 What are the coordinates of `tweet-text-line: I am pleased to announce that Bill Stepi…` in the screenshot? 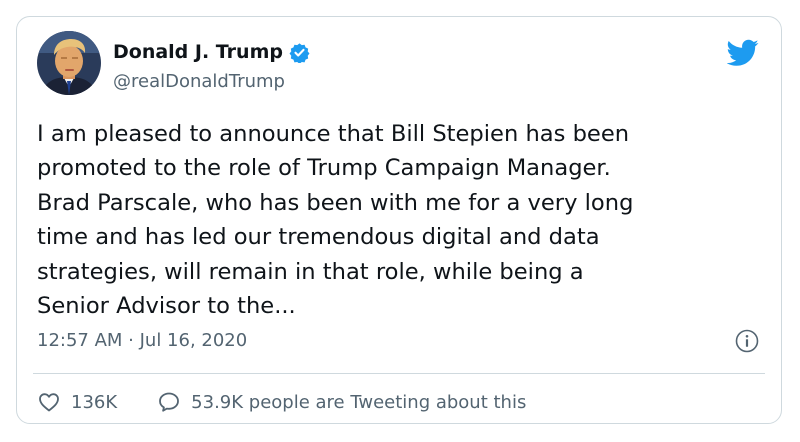 It's located at (333, 134).